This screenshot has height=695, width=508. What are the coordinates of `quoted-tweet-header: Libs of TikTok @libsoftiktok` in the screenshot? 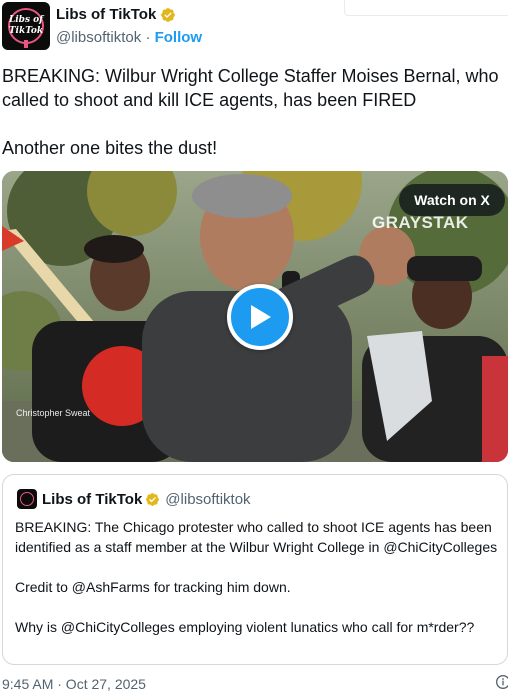 It's located at (134, 499).